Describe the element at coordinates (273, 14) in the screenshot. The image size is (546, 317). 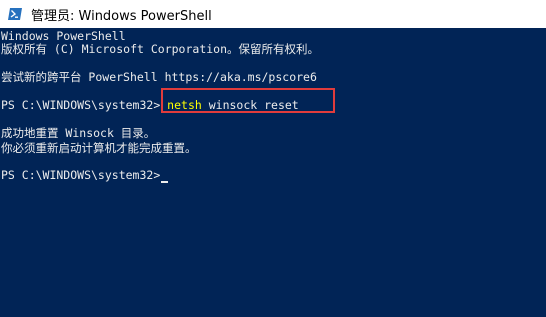
I see `title-bar: 管理员: Windows PowerShell` at that location.